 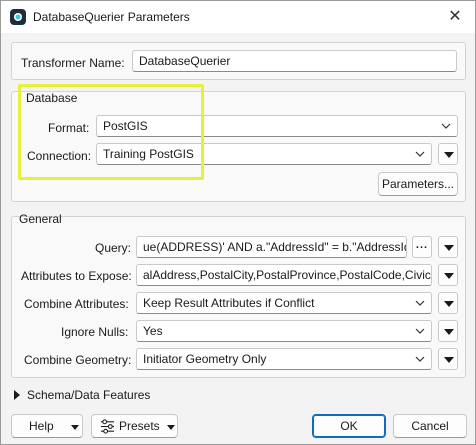 I want to click on schema-expander: Schema/Data Features, so click(x=89, y=394).